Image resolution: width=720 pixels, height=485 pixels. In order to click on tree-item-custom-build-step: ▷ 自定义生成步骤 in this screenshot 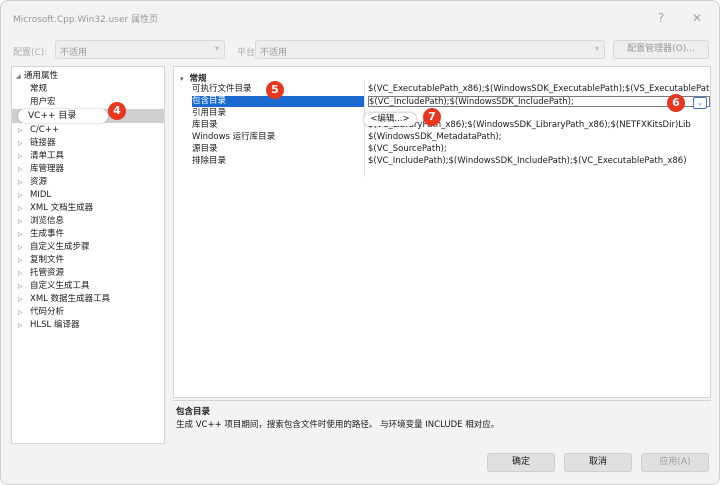, I will do `click(88, 247)`.